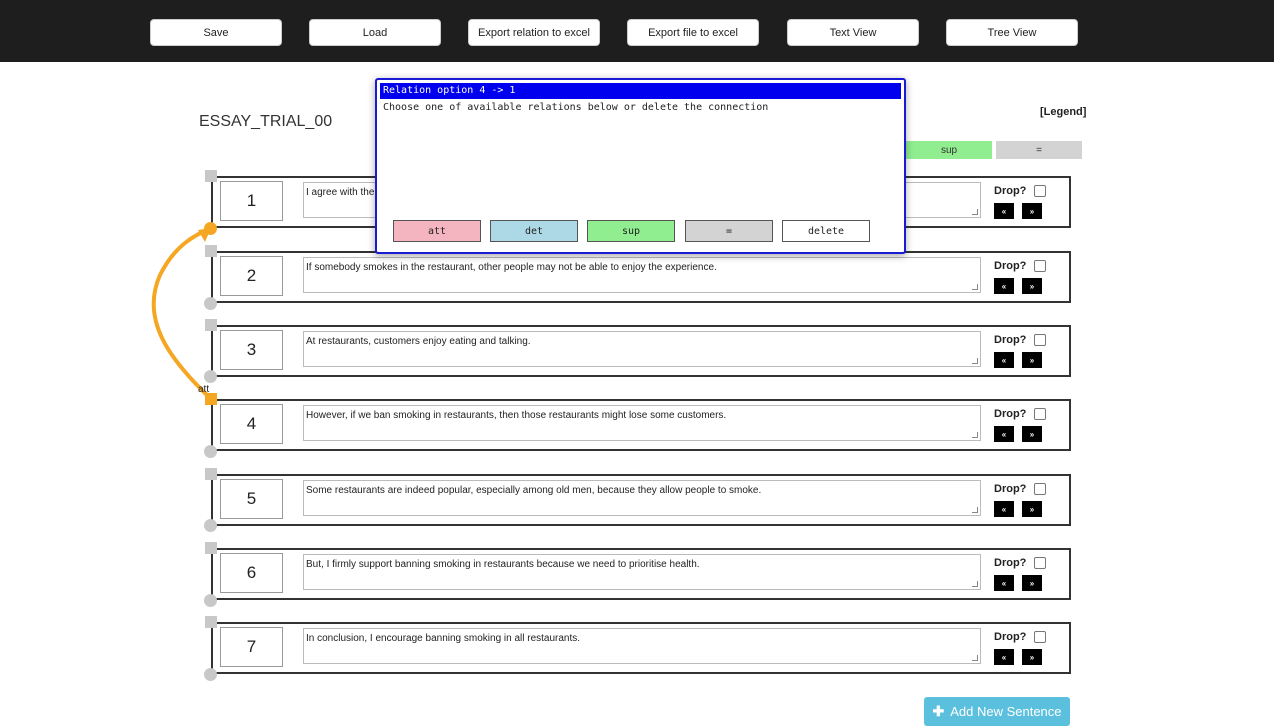 The image size is (1274, 726). I want to click on relation-label: att, so click(204, 389).